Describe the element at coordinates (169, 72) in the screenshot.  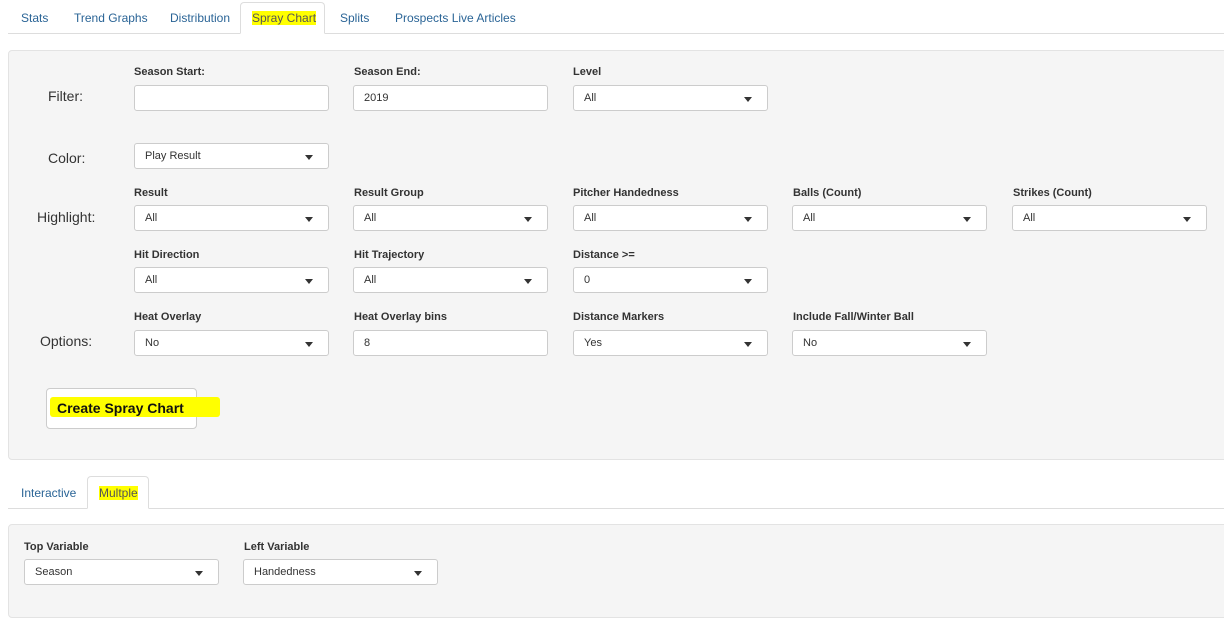
I see `season-start-label: Season Start:` at that location.